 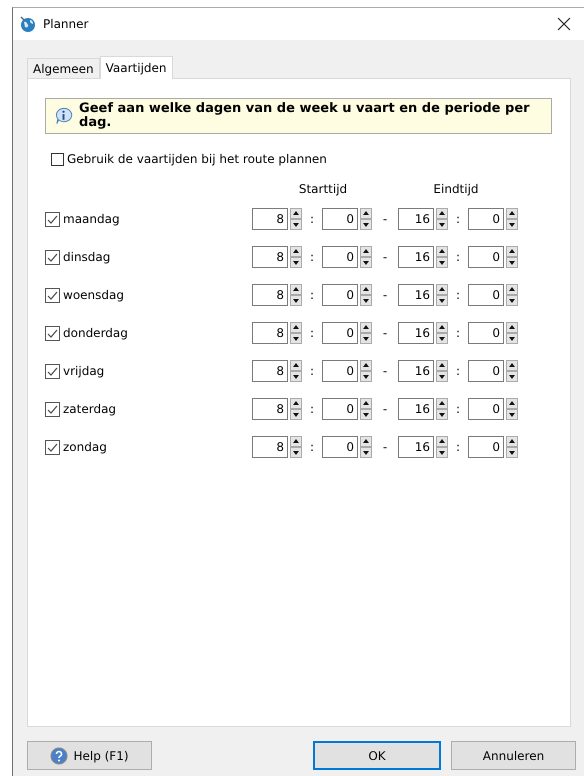 What do you see at coordinates (95, 333) in the screenshot?
I see `day-label: donderdag` at bounding box center [95, 333].